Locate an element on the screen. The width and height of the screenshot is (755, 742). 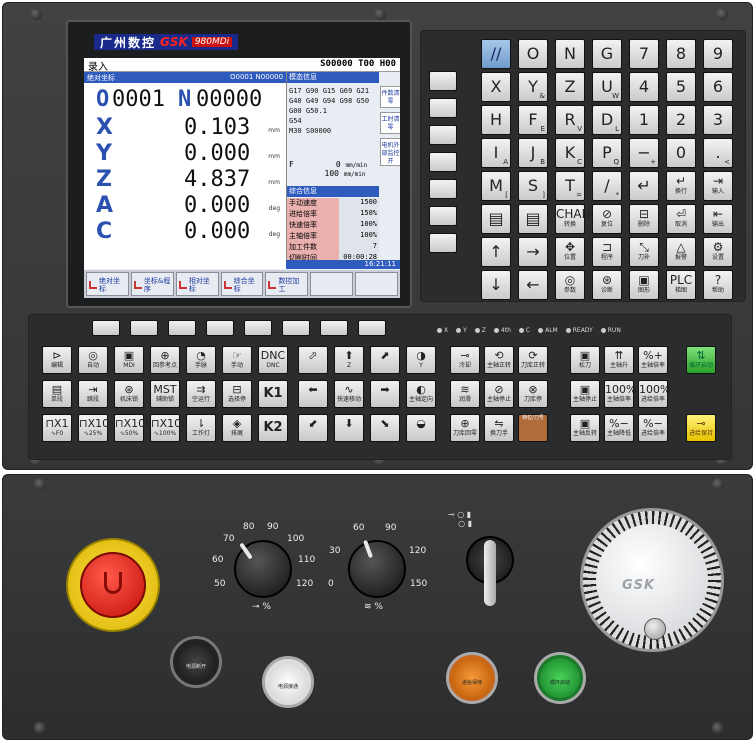
operator-key: ◐ 主轴定向 is located at coordinates (421, 394).